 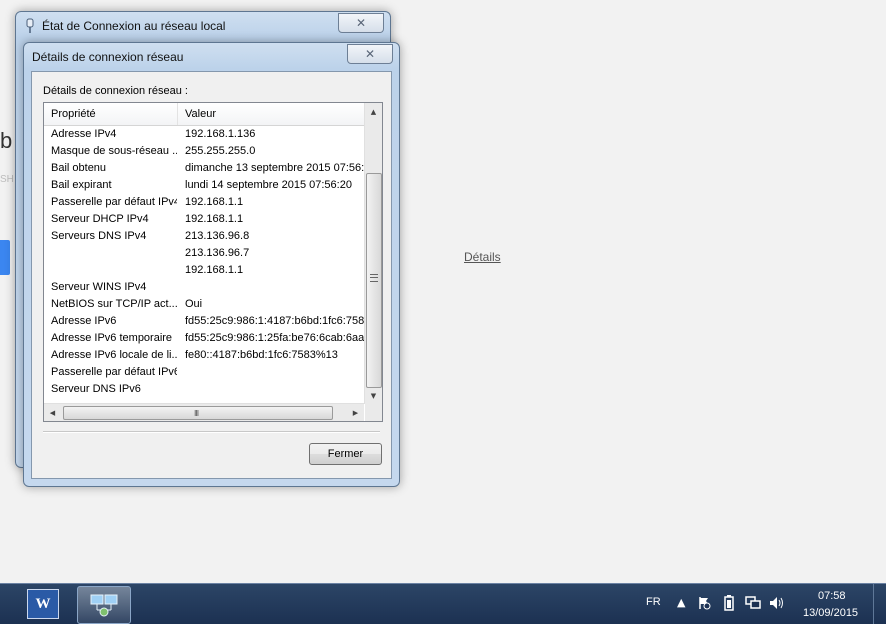 What do you see at coordinates (217, 236) in the screenshot?
I see `row-value: 213.136.96.8` at bounding box center [217, 236].